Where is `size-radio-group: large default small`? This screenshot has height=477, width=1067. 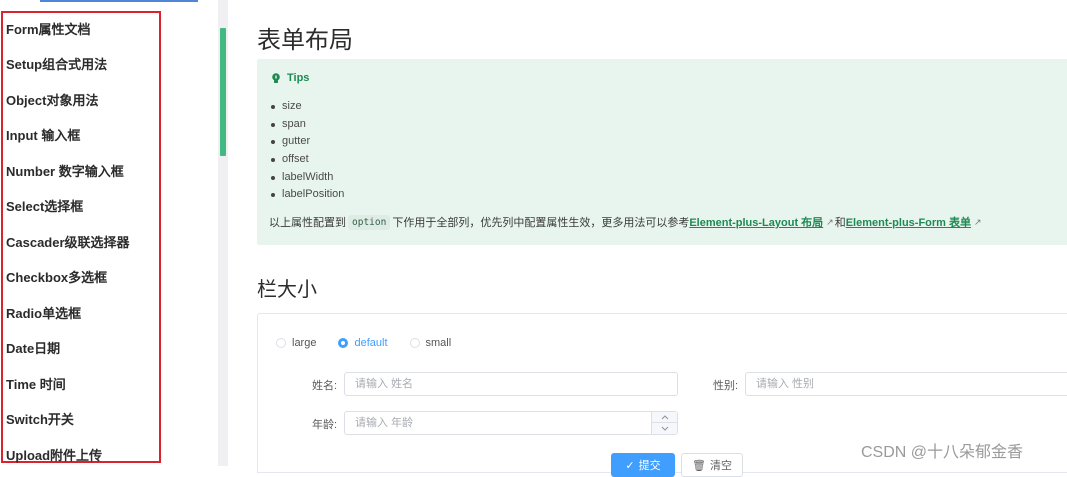
size-radio-group: large default small is located at coordinates (374, 343).